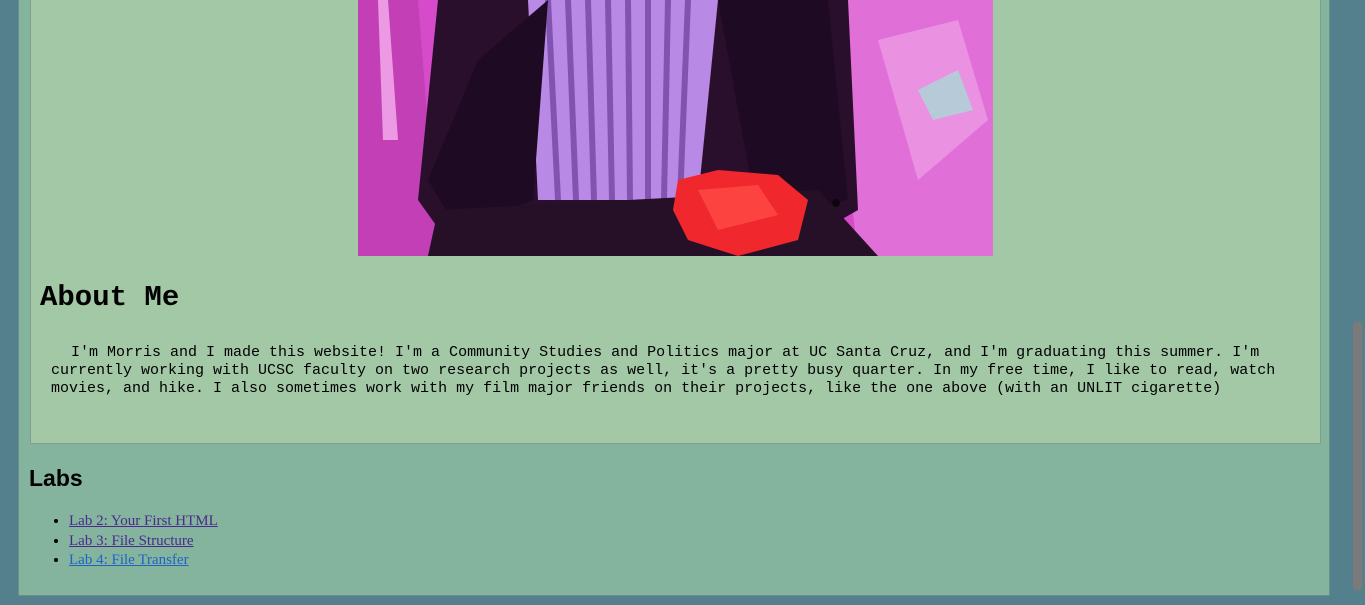 Image resolution: width=1365 pixels, height=605 pixels. I want to click on lab-2-link: Lab 2: Your First HTML, so click(143, 521).